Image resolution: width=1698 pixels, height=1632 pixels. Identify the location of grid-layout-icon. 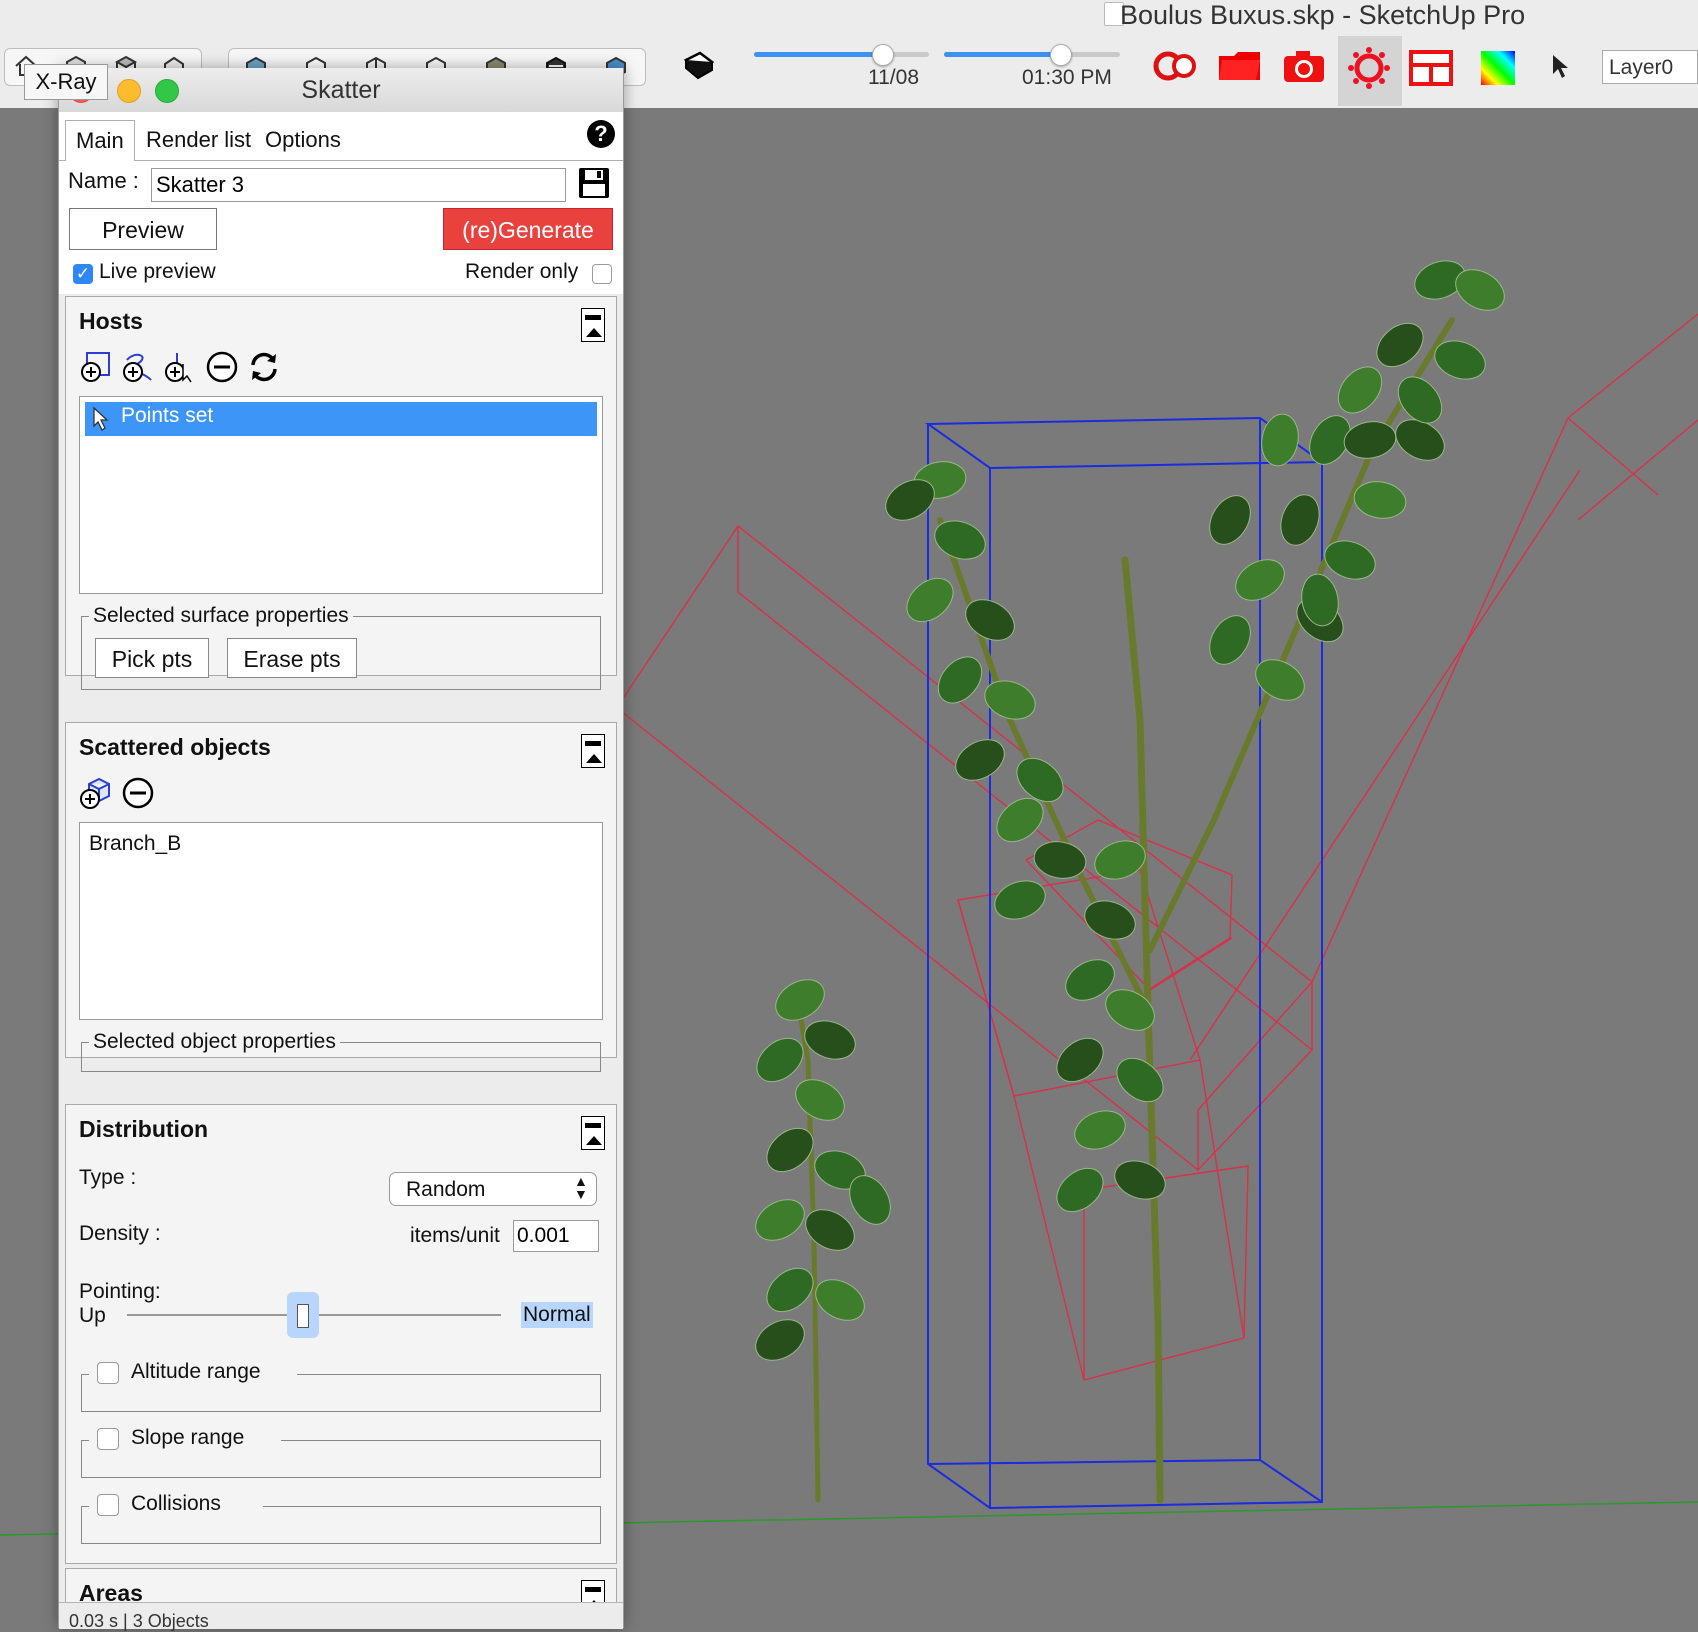
(1431, 68).